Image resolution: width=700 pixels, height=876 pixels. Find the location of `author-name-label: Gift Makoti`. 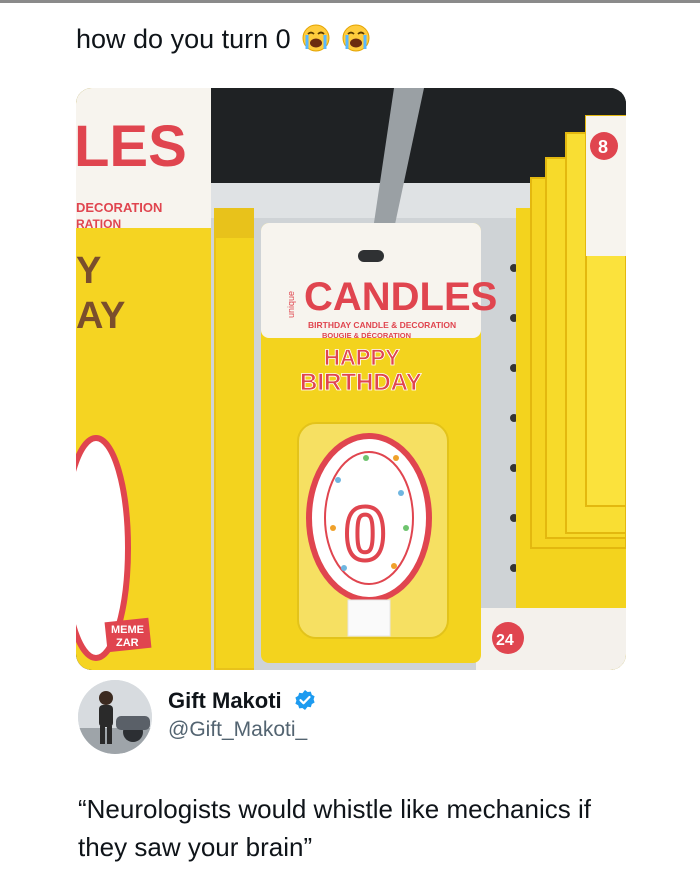

author-name-label: Gift Makoti is located at coordinates (225, 700).